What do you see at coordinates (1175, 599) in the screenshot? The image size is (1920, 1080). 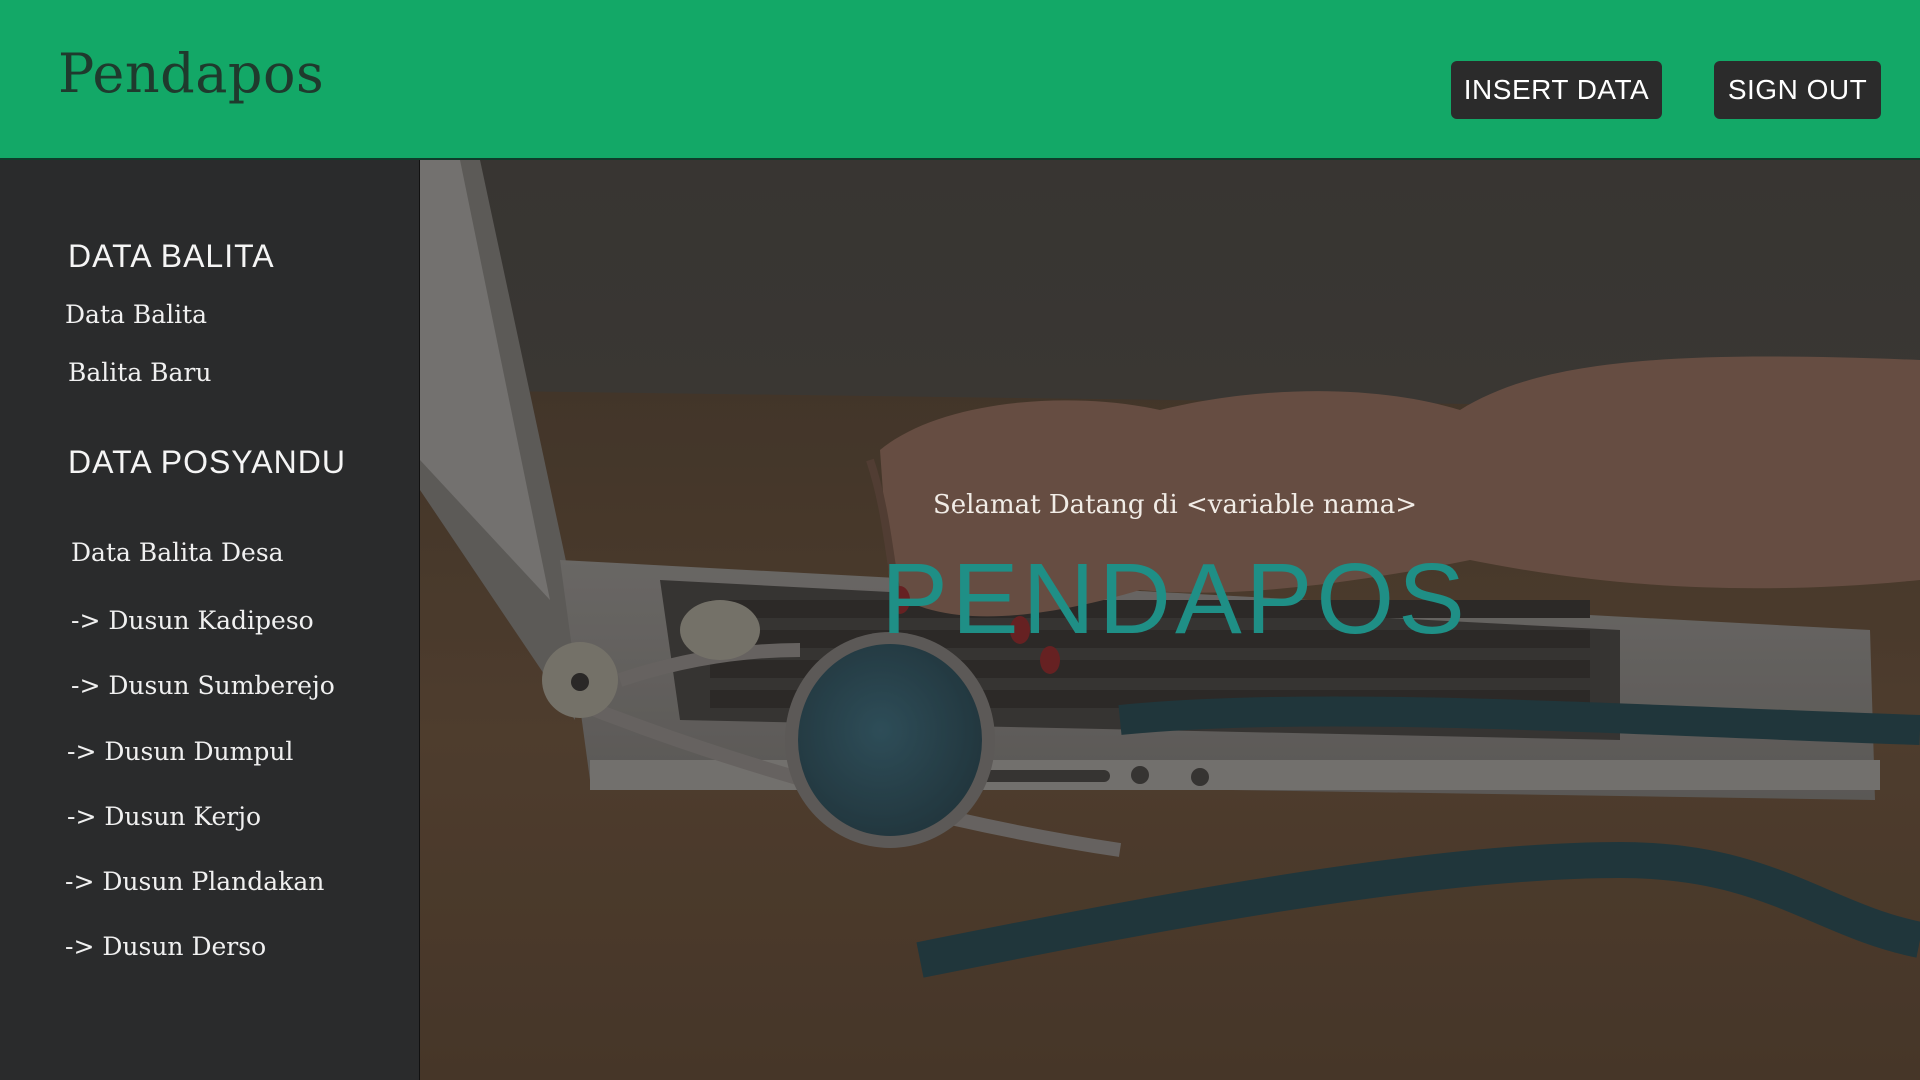 I see `hero-title: PENDAPOS` at bounding box center [1175, 599].